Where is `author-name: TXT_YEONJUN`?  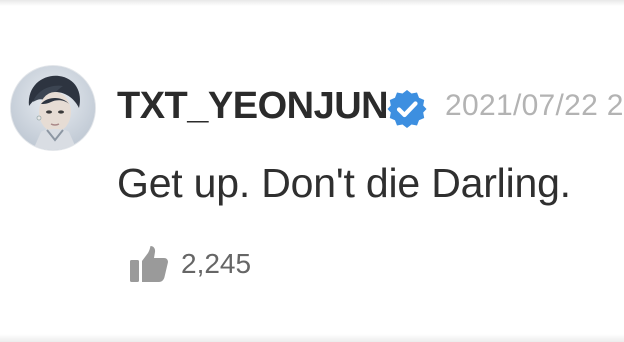
author-name: TXT_YEONJUN is located at coordinates (253, 106).